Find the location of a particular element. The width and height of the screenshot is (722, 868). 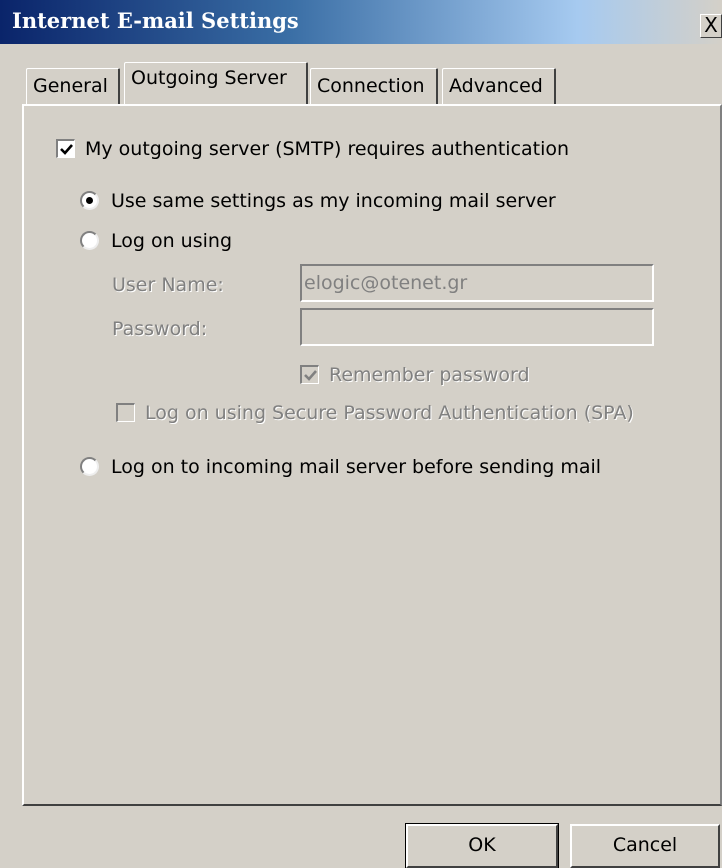

tab-advanced: Advanced is located at coordinates (499, 86).